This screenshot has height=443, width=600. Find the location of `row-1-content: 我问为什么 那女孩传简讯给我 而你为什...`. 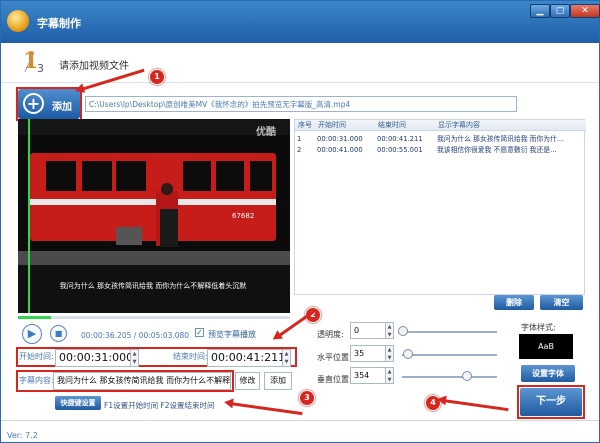

row-1-content: 我问为什么 那女孩传简讯给我 而你为什... is located at coordinates (510, 139).